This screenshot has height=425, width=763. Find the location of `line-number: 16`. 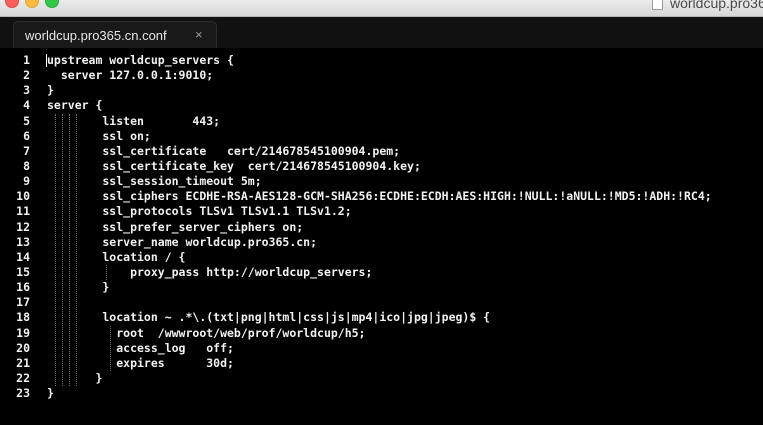

line-number: 16 is located at coordinates (23, 287).